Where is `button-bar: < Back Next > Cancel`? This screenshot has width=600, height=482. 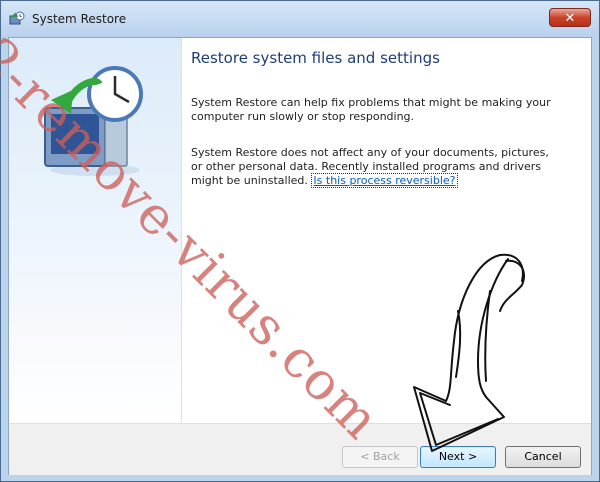 button-bar: < Back Next > Cancel is located at coordinates (300, 449).